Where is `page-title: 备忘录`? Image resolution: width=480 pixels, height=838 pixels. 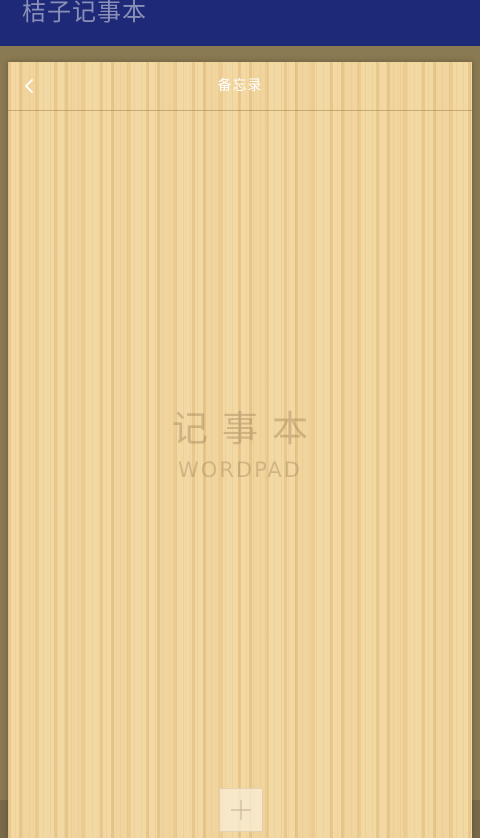
page-title: 备忘录 is located at coordinates (240, 86).